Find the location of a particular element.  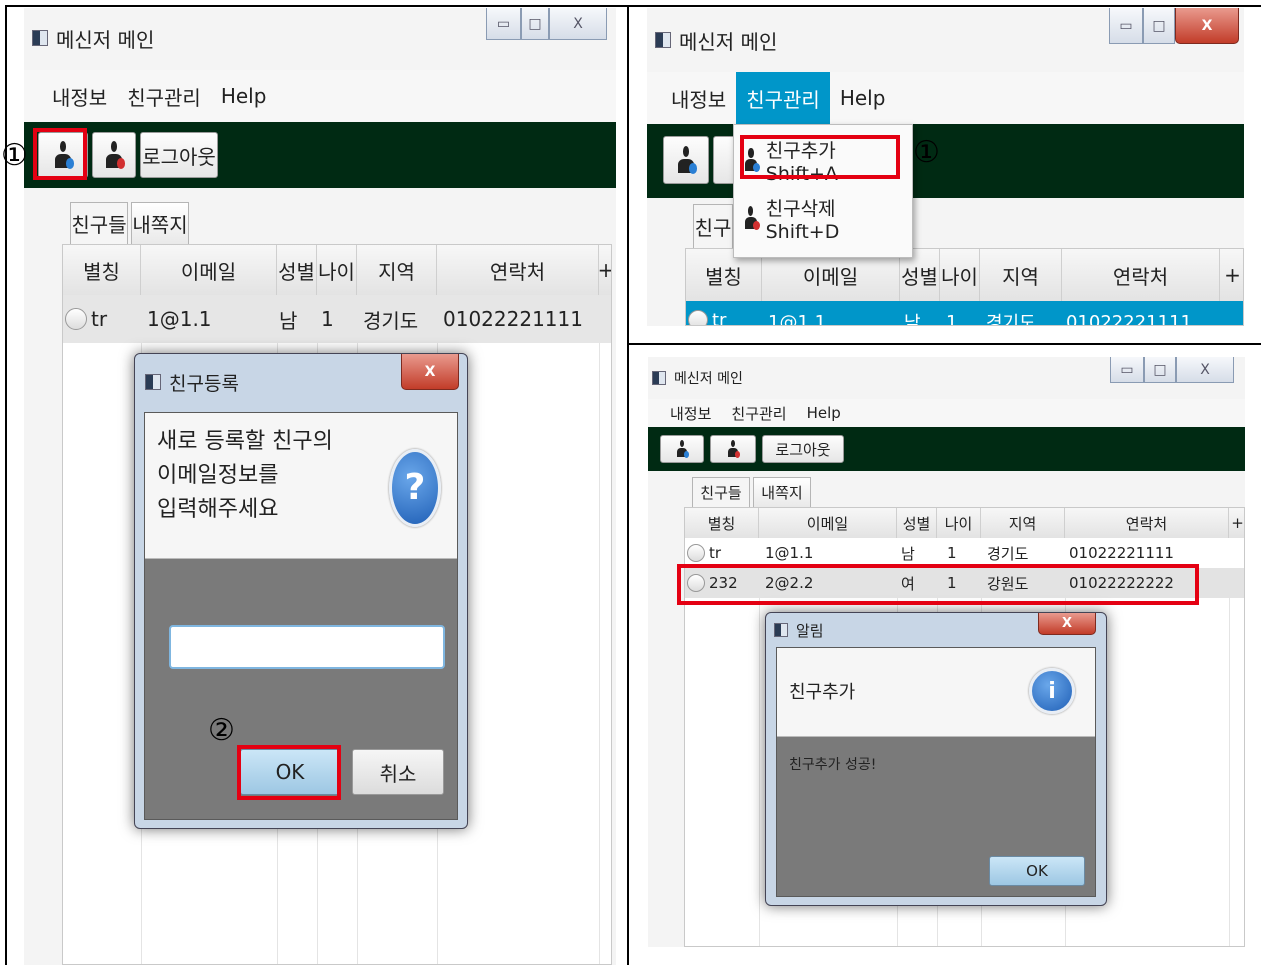

close-button: X is located at coordinates (578, 24).